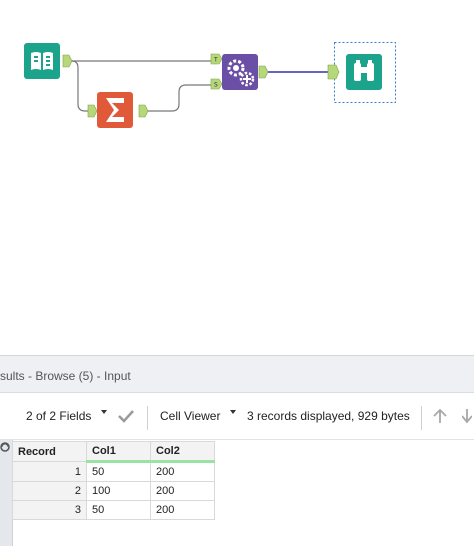 The image size is (474, 546). What do you see at coordinates (216, 85) in the screenshot?
I see `append-source-anchor-label: S` at bounding box center [216, 85].